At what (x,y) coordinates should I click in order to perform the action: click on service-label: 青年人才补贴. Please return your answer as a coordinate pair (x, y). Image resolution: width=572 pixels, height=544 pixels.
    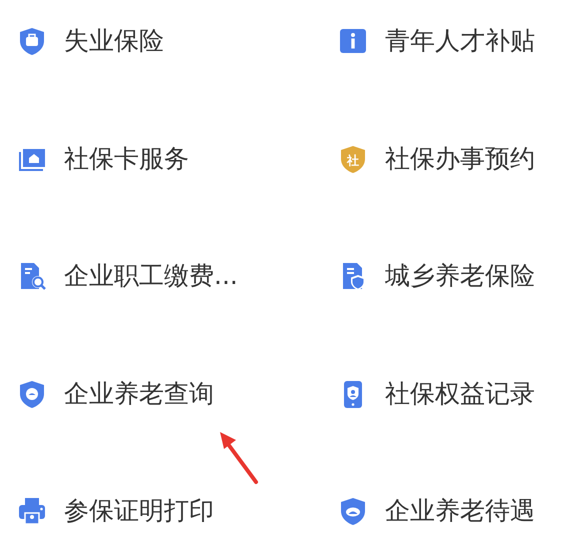
    Looking at the image, I should click on (460, 41).